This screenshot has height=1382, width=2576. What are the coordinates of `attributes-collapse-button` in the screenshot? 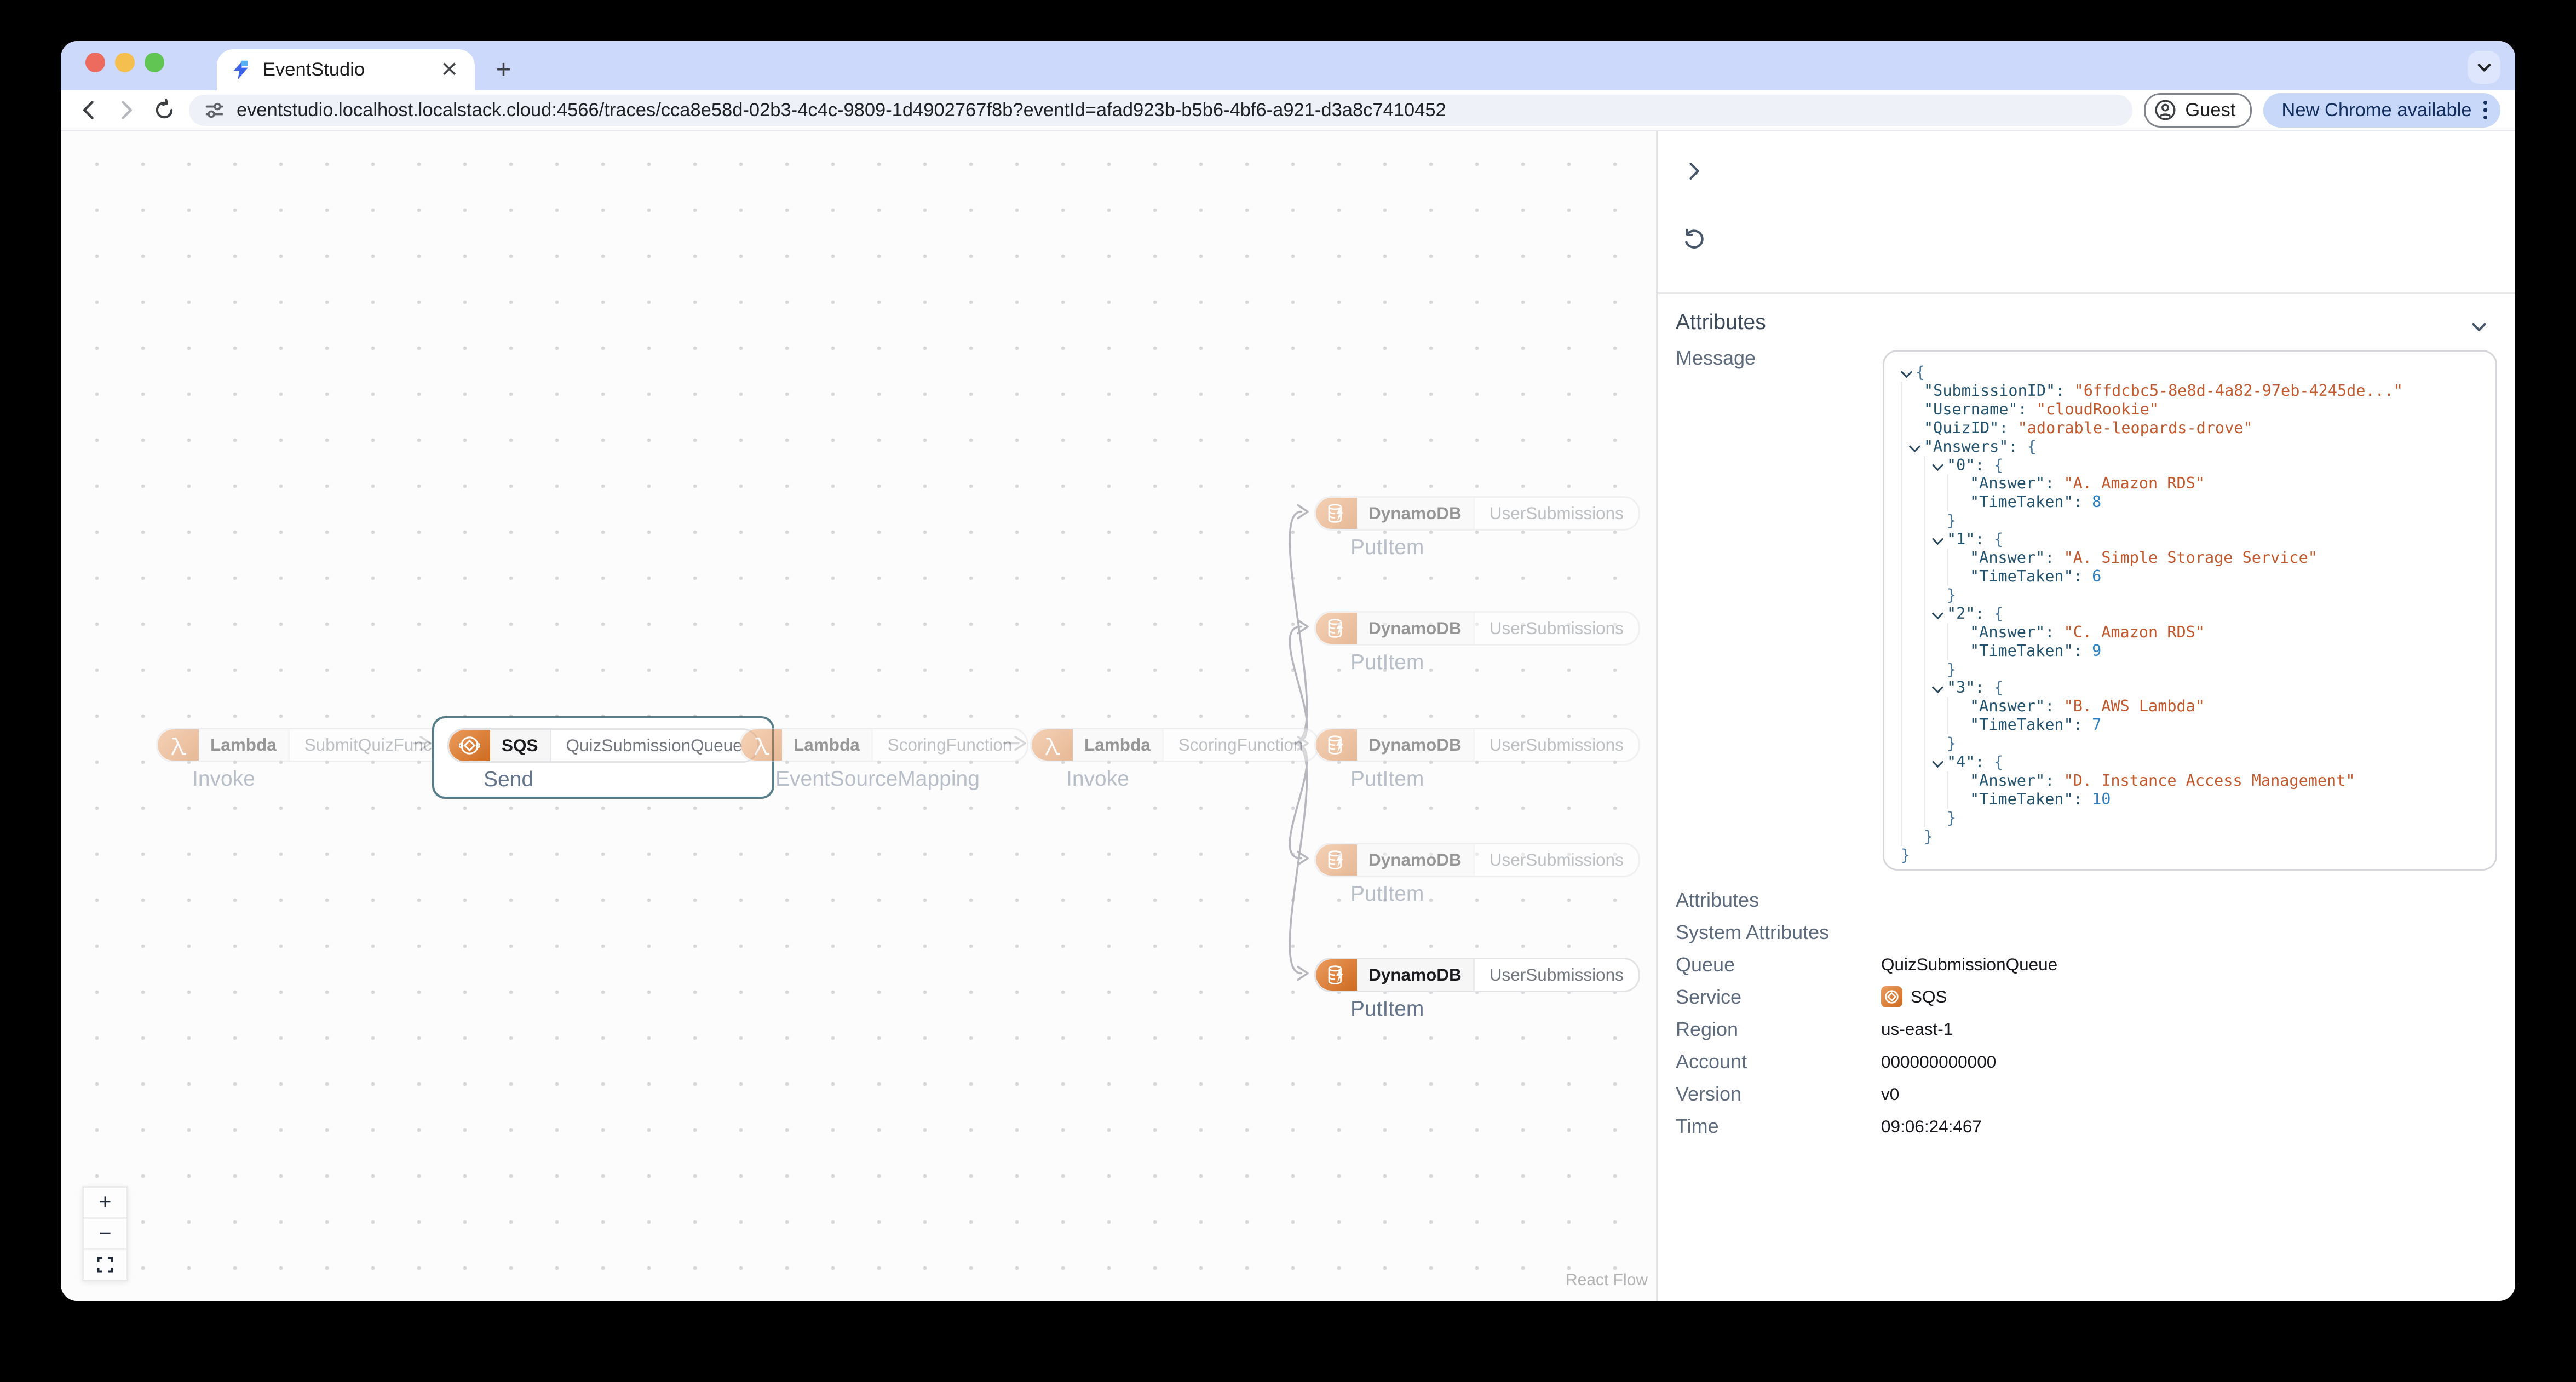 It's located at (2479, 329).